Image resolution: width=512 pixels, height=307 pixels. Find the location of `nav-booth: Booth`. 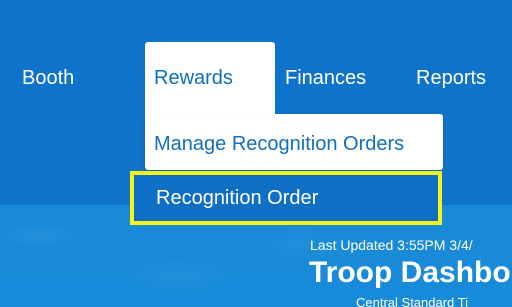

nav-booth: Booth is located at coordinates (48, 78).